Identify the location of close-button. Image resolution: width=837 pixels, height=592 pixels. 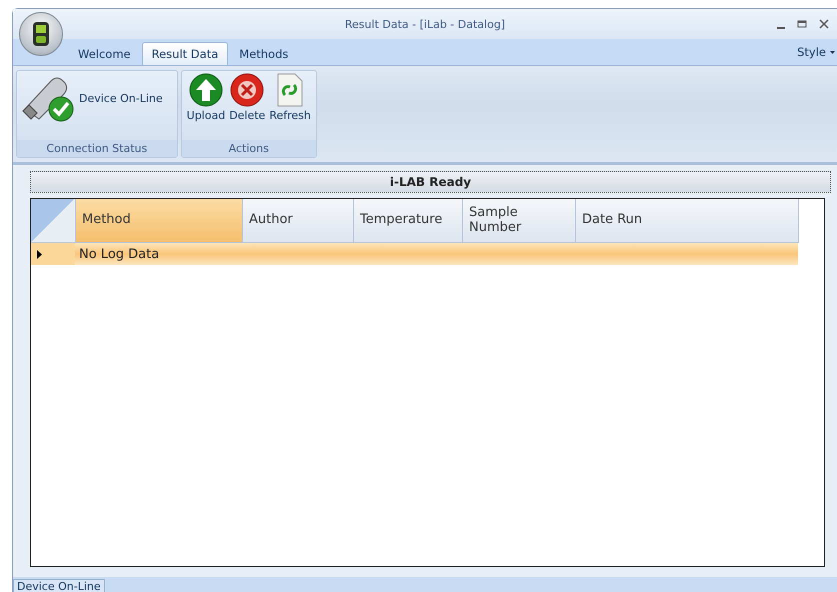
(824, 24).